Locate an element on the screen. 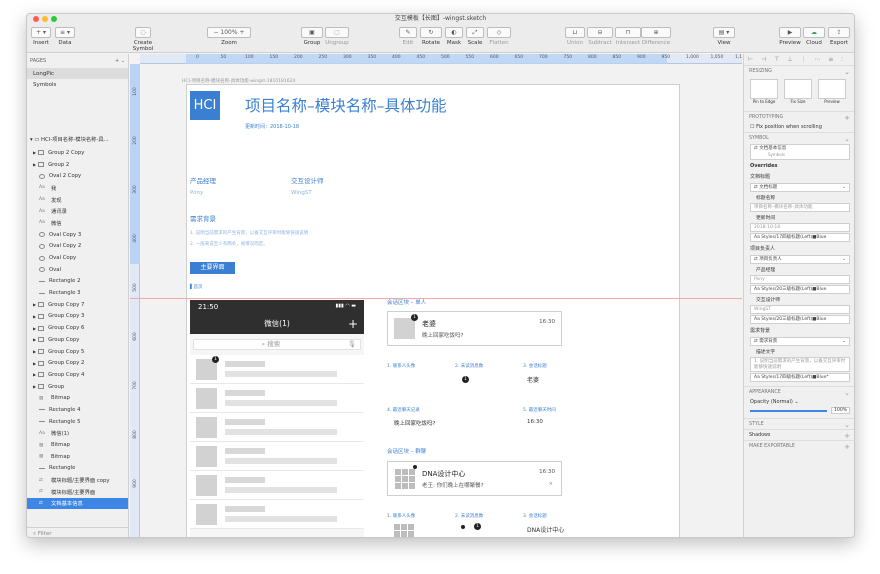  group-button: ▣ Group is located at coordinates (312, 36).